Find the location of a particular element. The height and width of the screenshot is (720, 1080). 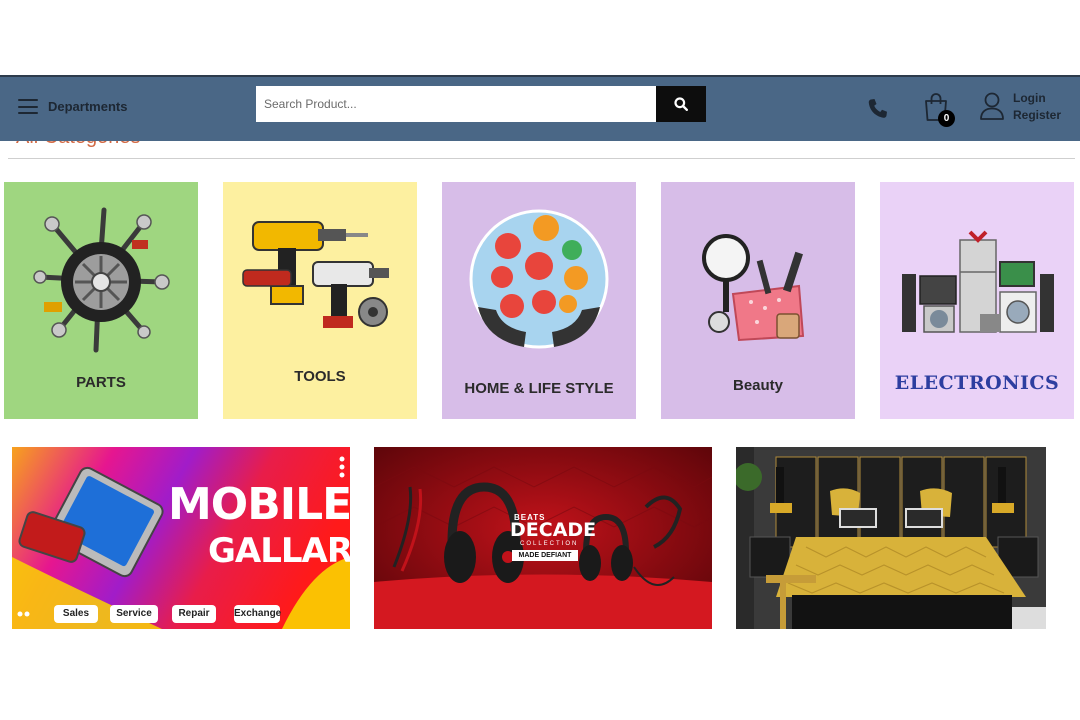

banner-beats-decade: BEATS DECADE COLLECTION MADE DEFIANT is located at coordinates (543, 538).